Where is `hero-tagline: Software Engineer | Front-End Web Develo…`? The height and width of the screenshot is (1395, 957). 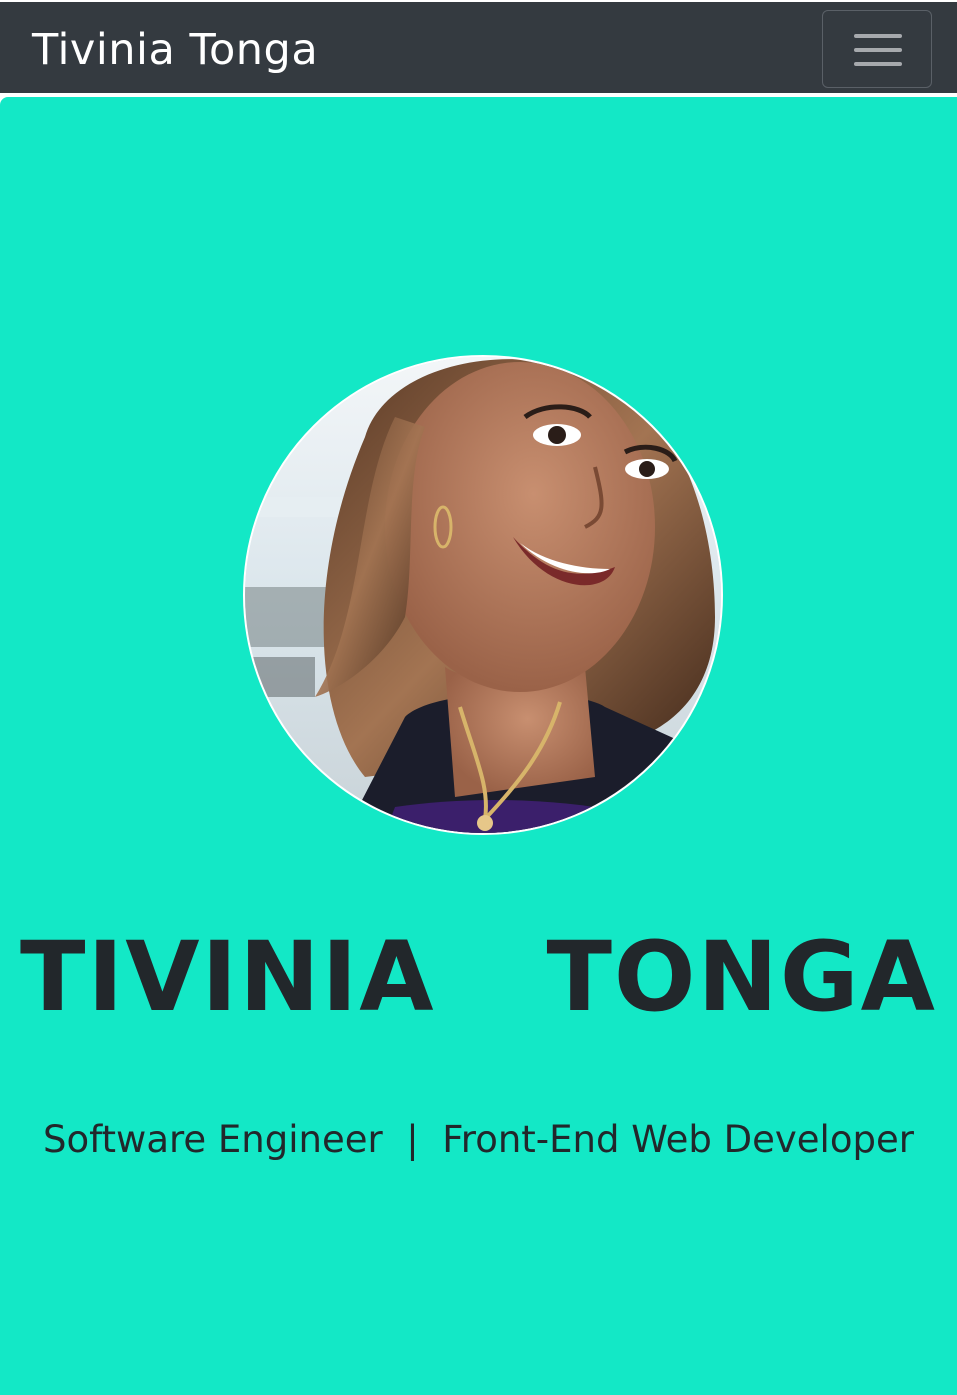
hero-tagline: Software Engineer | Front-End Web Develo… is located at coordinates (478, 1139).